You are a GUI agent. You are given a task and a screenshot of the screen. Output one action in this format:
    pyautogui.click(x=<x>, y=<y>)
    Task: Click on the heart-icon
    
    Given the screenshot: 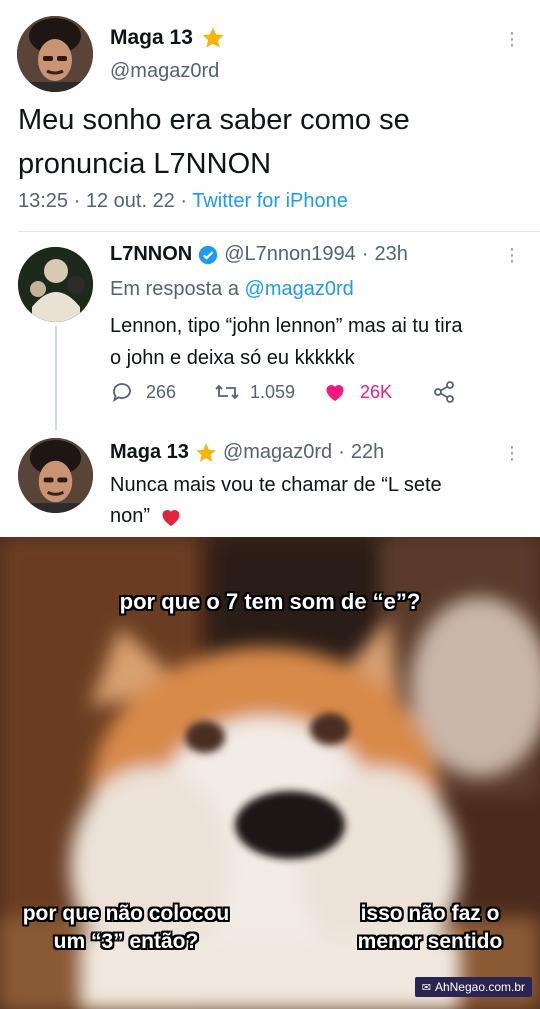 What is the action you would take?
    pyautogui.click(x=335, y=393)
    